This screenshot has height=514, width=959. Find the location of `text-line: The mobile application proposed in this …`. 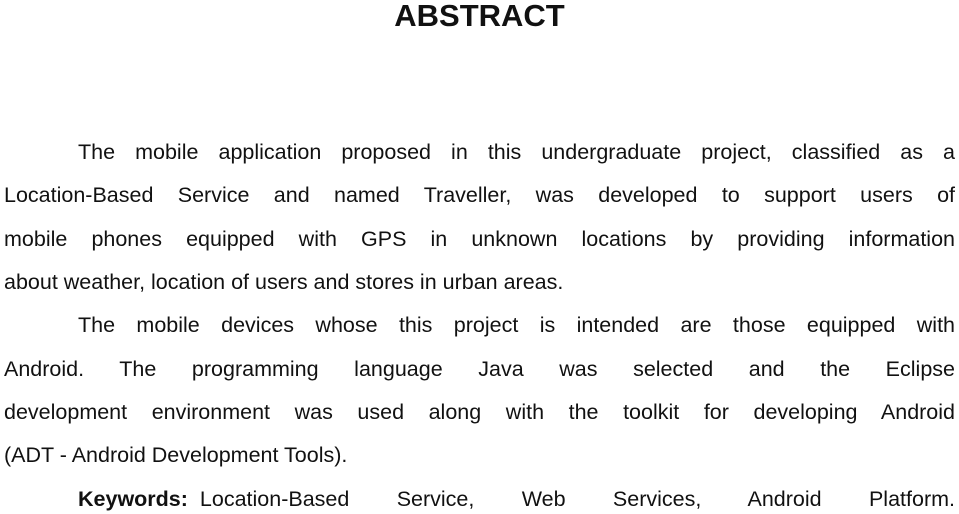

text-line: The mobile application proposed in this … is located at coordinates (516, 152).